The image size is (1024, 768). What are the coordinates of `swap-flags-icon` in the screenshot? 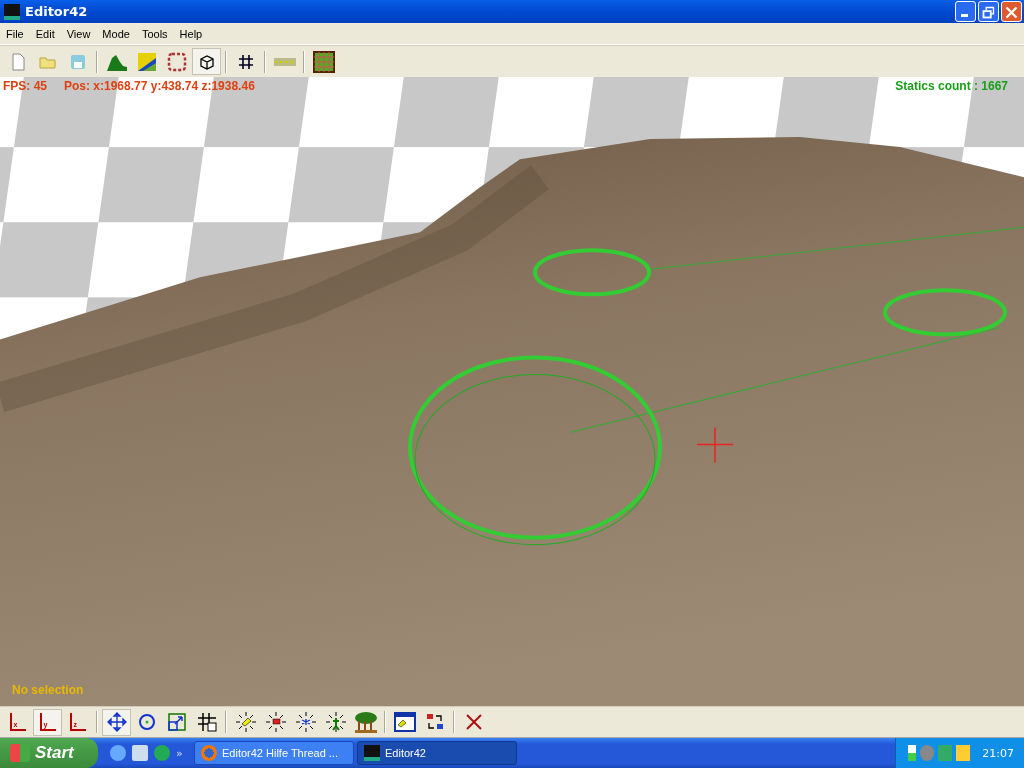 It's located at (434, 722).